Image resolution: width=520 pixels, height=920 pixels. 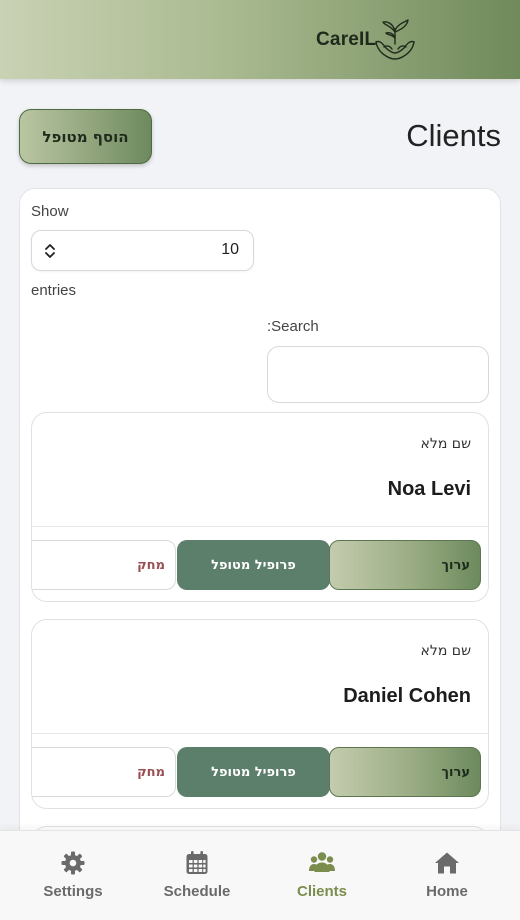 What do you see at coordinates (260, 39) in the screenshot?
I see `app-header: CareIL` at bounding box center [260, 39].